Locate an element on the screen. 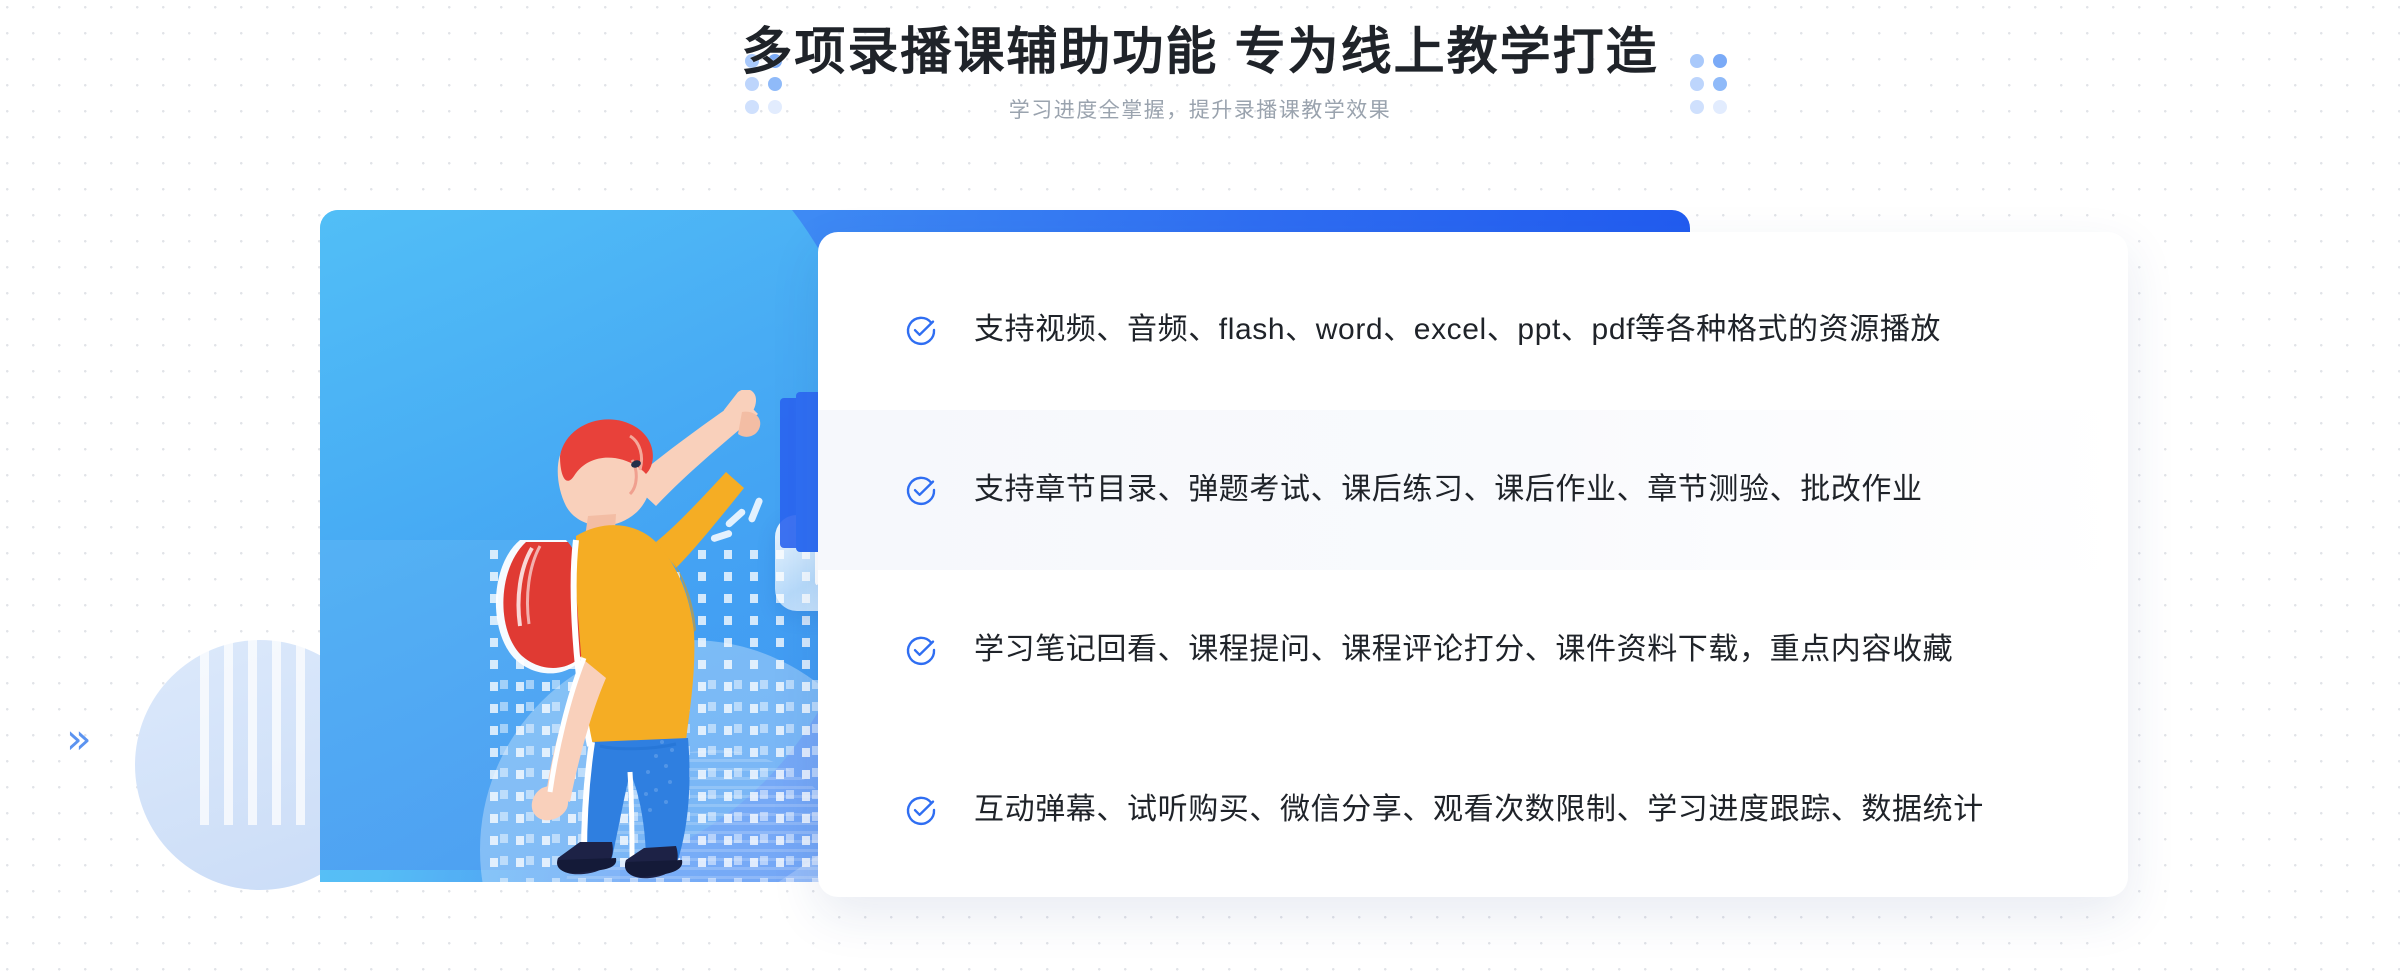 The height and width of the screenshot is (974, 2400). feature-row-label: 学习笔记回看、课程提问、课程评论打分、课件资料下载，重点内容收藏 is located at coordinates (1464, 649).